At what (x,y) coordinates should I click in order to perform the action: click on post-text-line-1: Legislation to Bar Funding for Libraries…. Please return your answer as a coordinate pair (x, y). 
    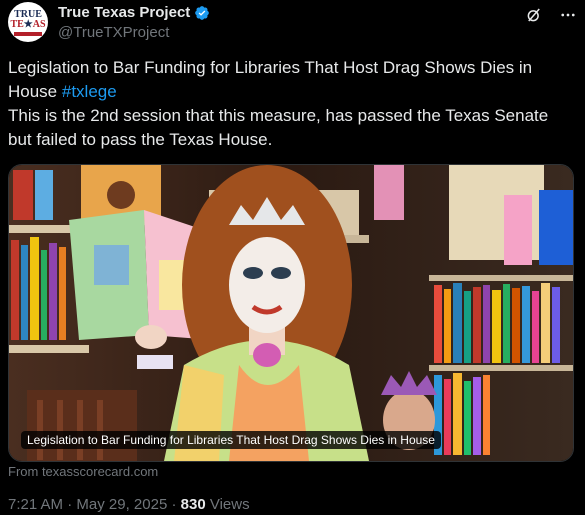
    Looking at the image, I should click on (270, 67).